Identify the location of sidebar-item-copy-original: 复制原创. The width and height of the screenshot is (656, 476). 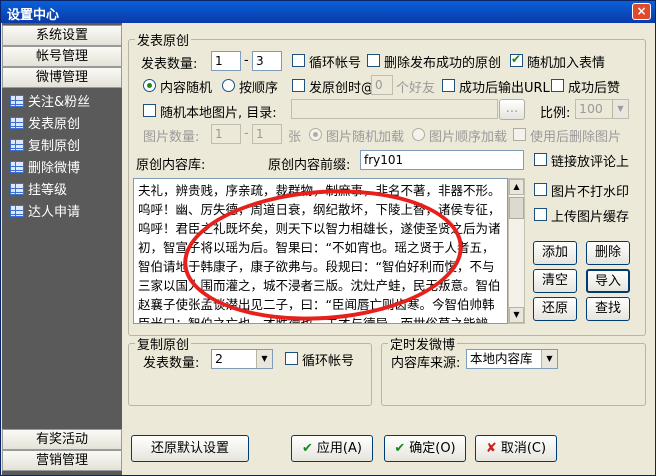
(45, 147).